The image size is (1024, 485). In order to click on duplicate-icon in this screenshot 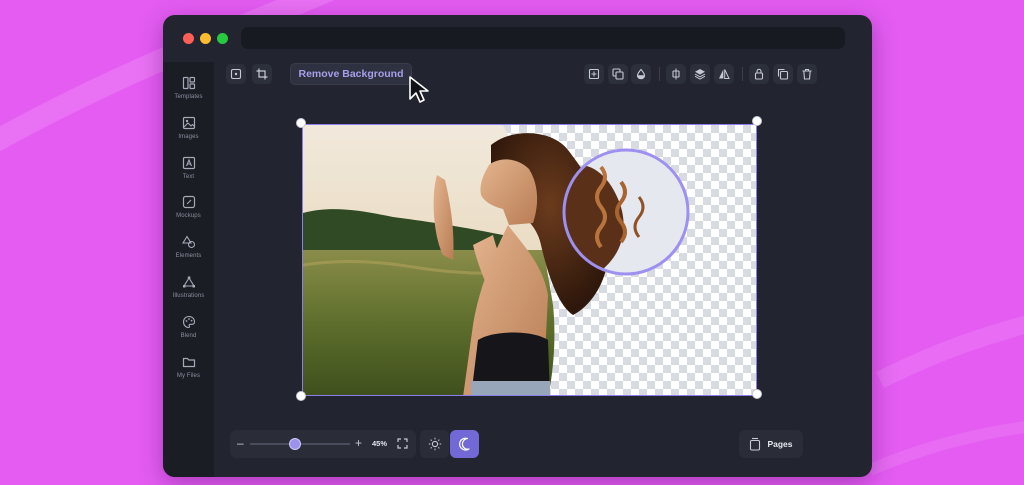, I will do `click(783, 74)`.